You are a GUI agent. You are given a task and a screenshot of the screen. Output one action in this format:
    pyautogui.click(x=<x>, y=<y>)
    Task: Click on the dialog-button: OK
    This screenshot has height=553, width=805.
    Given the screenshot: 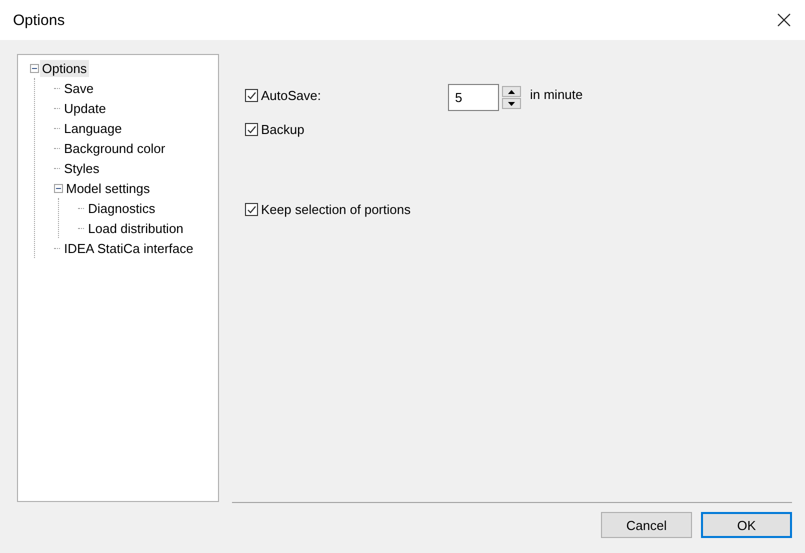 What is the action you would take?
    pyautogui.click(x=746, y=525)
    